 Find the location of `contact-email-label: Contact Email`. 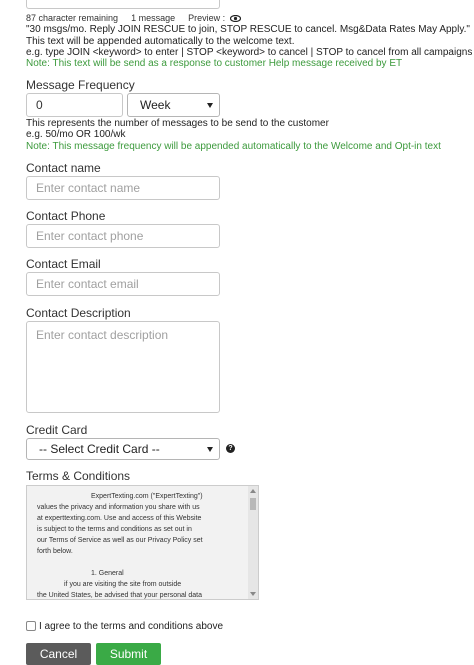

contact-email-label: Contact Email is located at coordinates (63, 264).